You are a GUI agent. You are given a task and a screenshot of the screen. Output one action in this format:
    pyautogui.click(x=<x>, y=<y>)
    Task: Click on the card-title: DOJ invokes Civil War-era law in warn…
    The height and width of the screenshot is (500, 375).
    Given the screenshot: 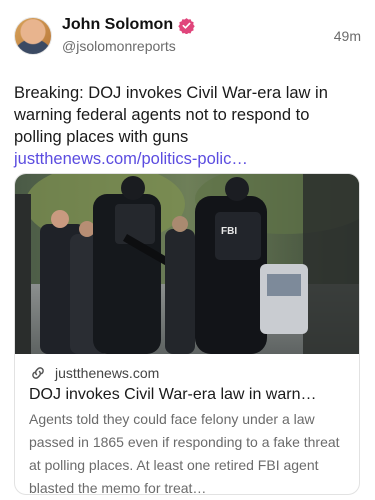 What is the action you would take?
    pyautogui.click(x=188, y=395)
    